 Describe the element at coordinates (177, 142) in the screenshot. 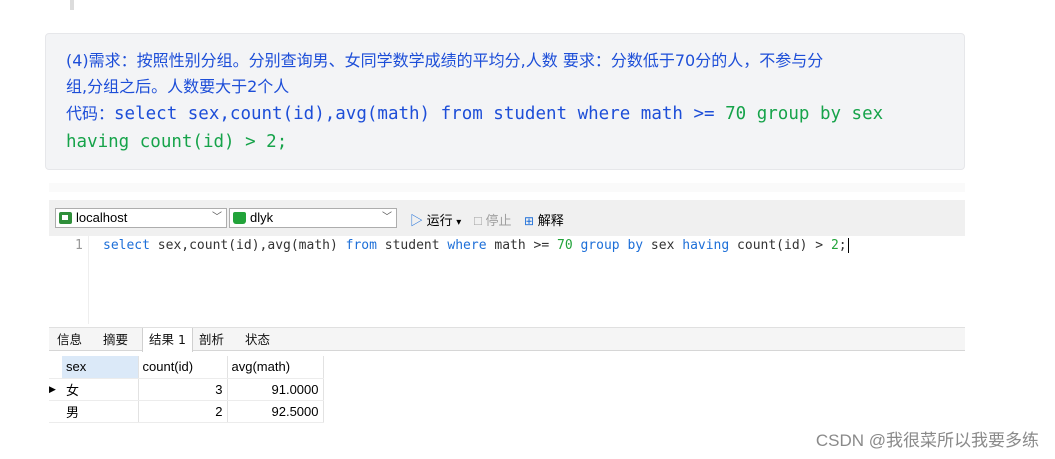

I see `code-line-2: having count(id) > 2;` at that location.